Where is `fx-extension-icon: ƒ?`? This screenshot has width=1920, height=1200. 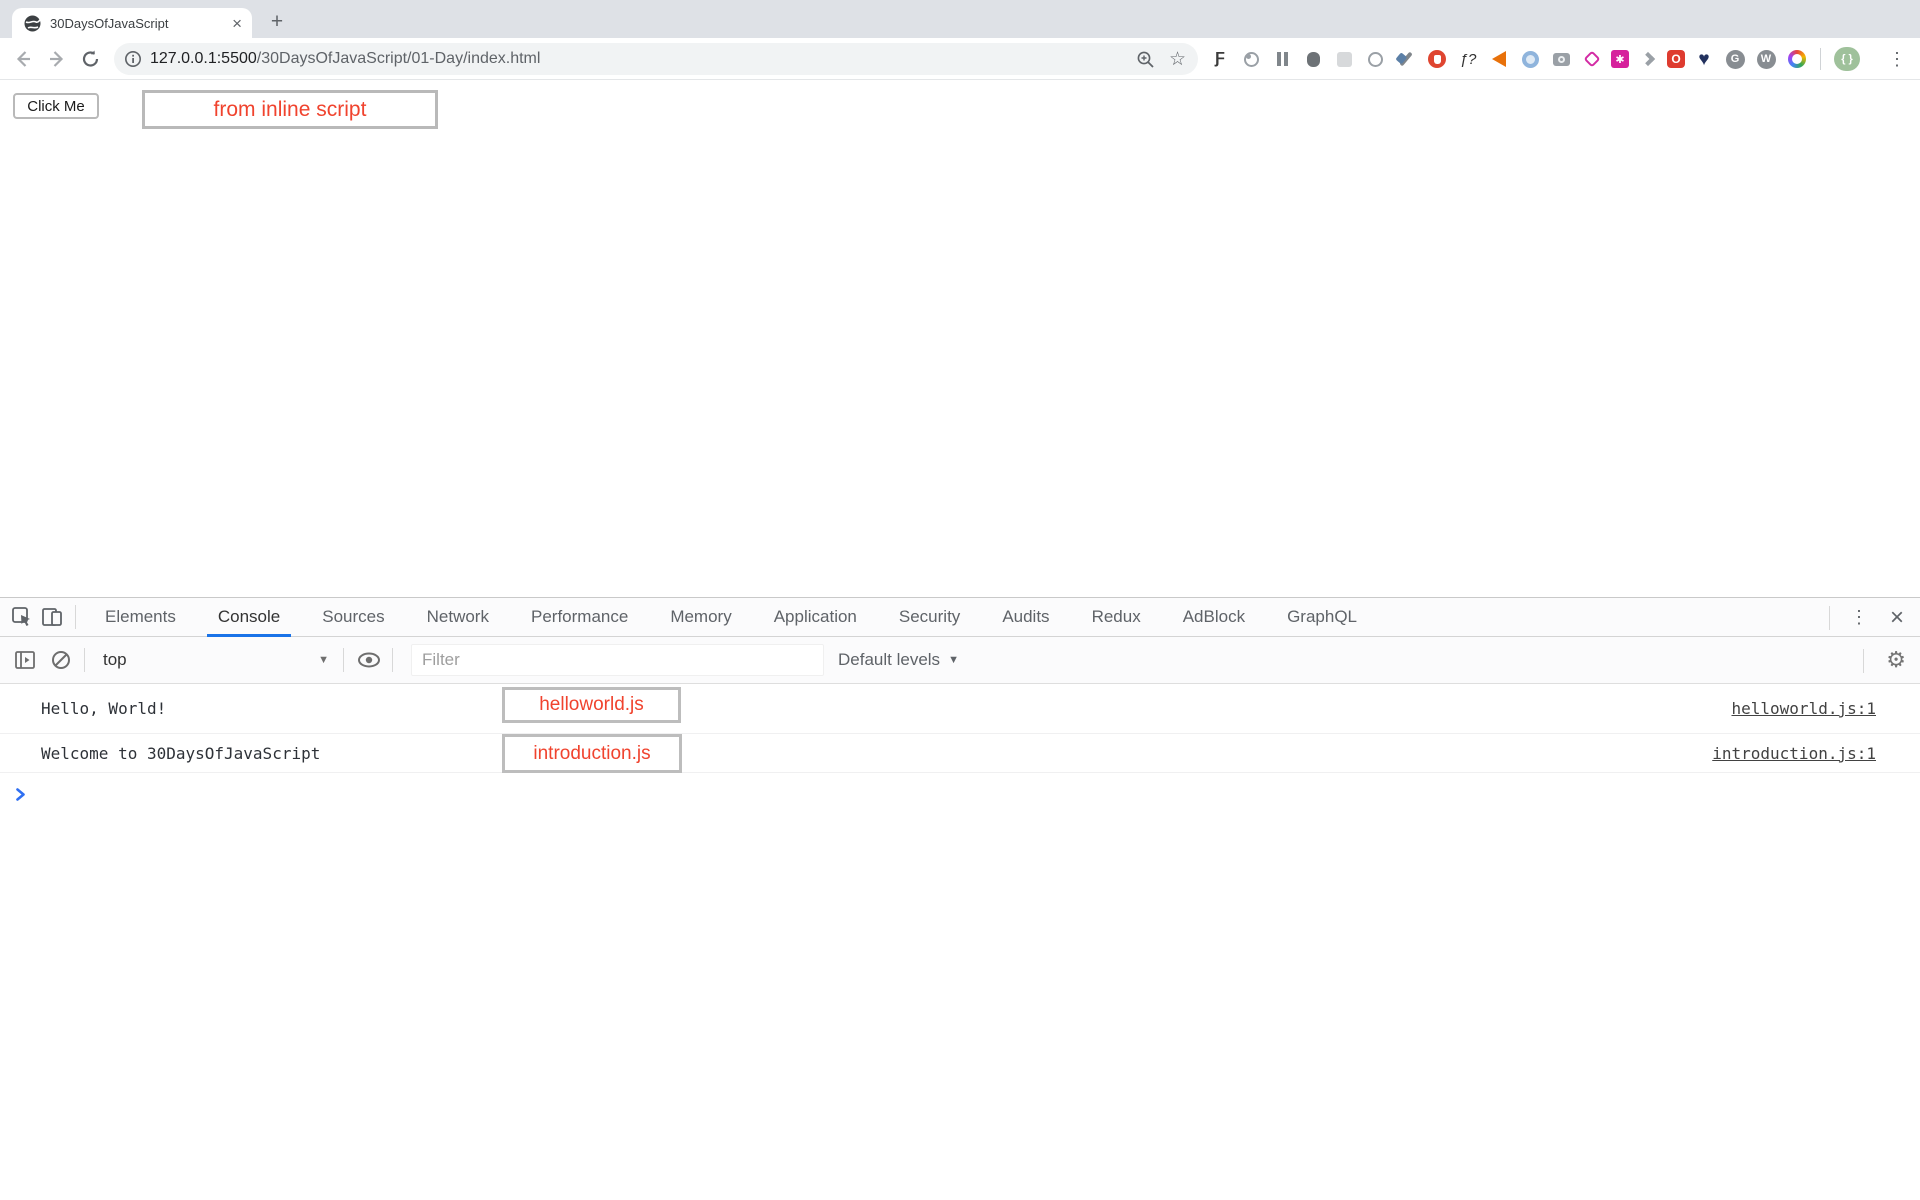 fx-extension-icon: ƒ? is located at coordinates (1468, 59).